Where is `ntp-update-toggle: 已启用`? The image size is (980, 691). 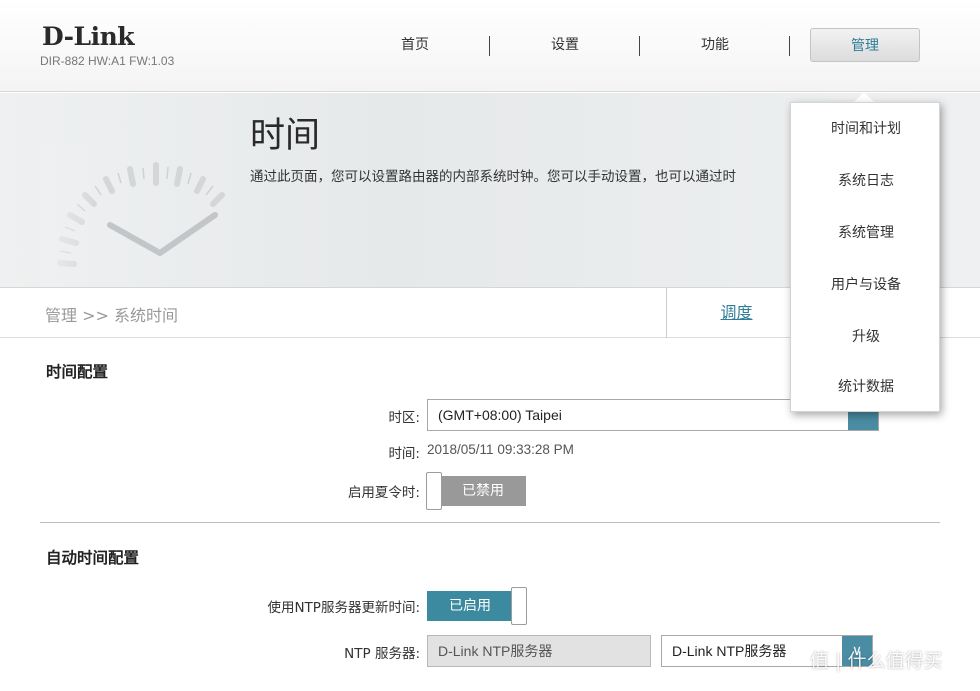 ntp-update-toggle: 已启用 is located at coordinates (478, 606).